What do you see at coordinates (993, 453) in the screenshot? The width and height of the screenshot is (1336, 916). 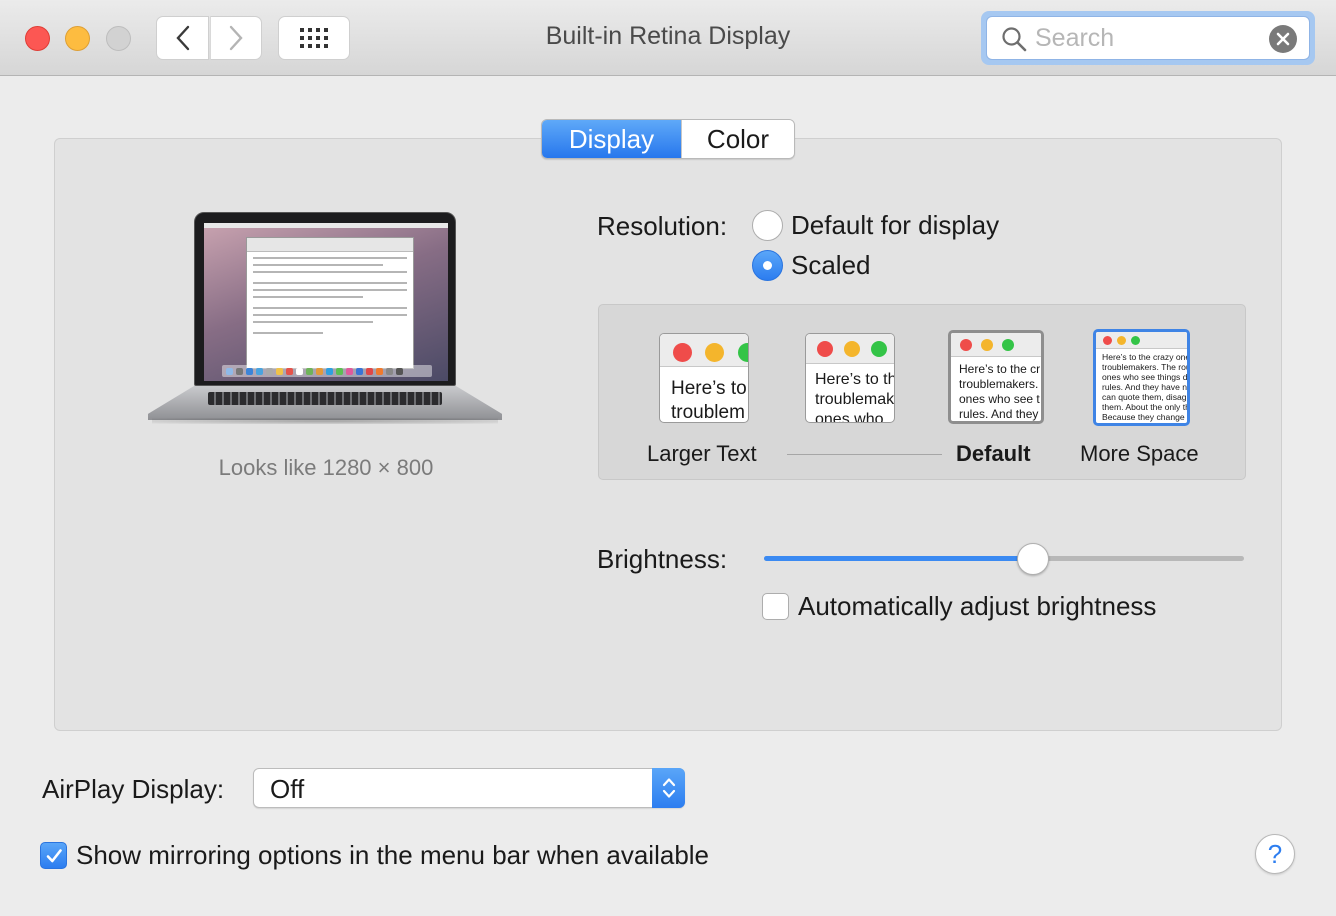 I see `scale-label-default: Default` at bounding box center [993, 453].